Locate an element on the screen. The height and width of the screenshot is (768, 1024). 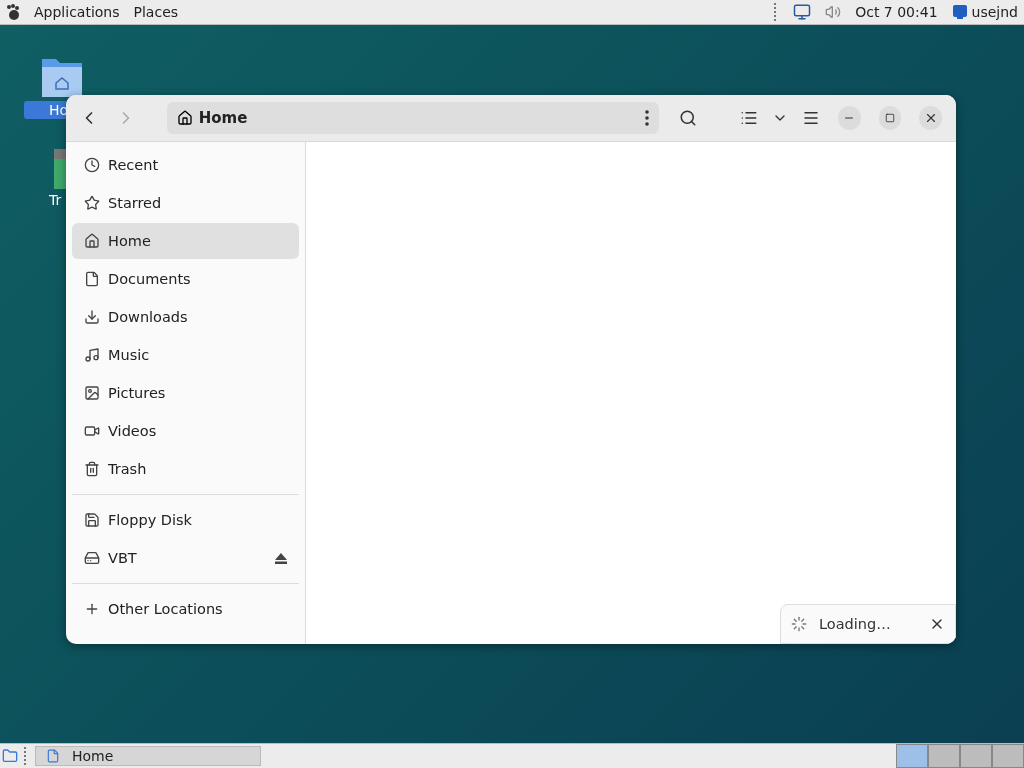
sidebar-item: Music is located at coordinates (185, 355).